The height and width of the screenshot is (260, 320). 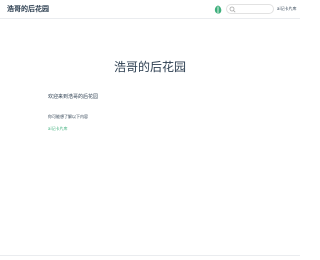 What do you see at coordinates (28, 9) in the screenshot?
I see `site-name: 浩哥的后花园` at bounding box center [28, 9].